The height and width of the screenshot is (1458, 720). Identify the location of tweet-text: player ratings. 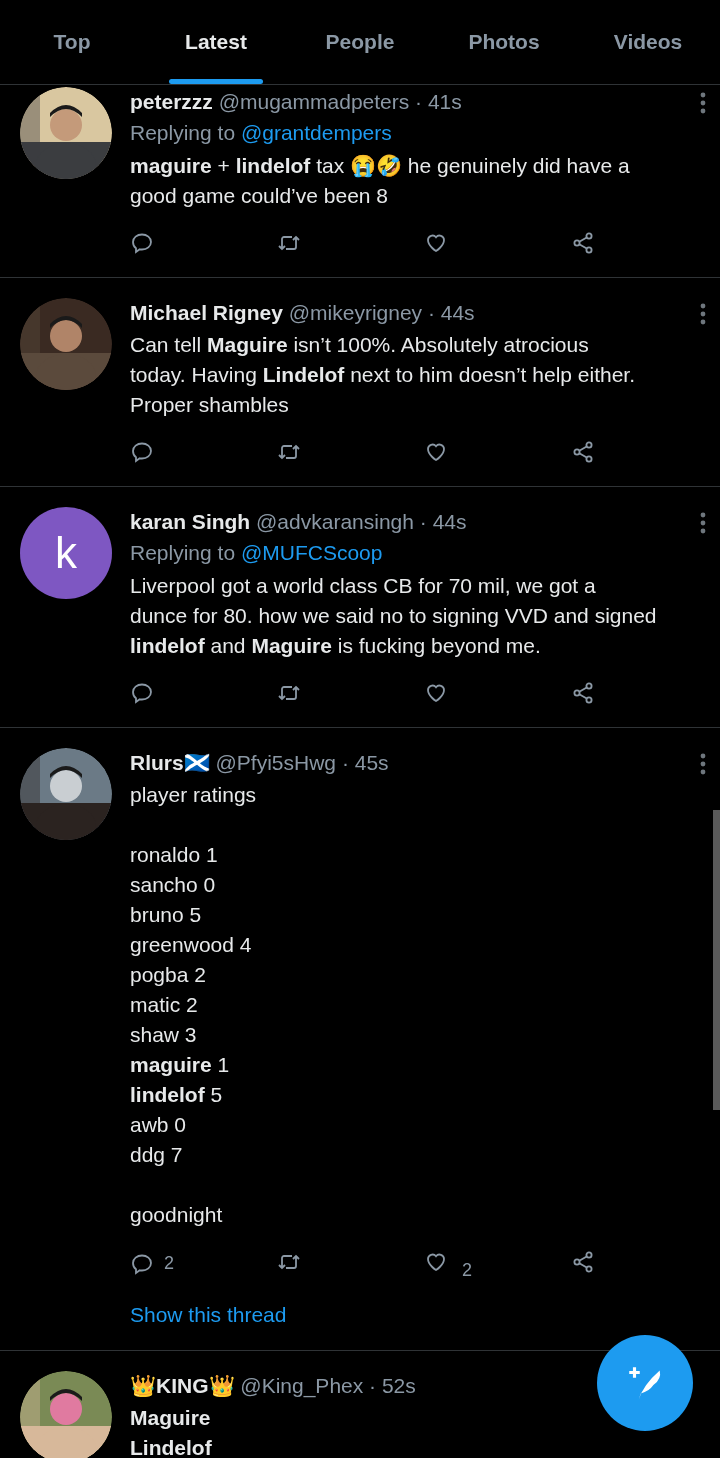
(193, 795).